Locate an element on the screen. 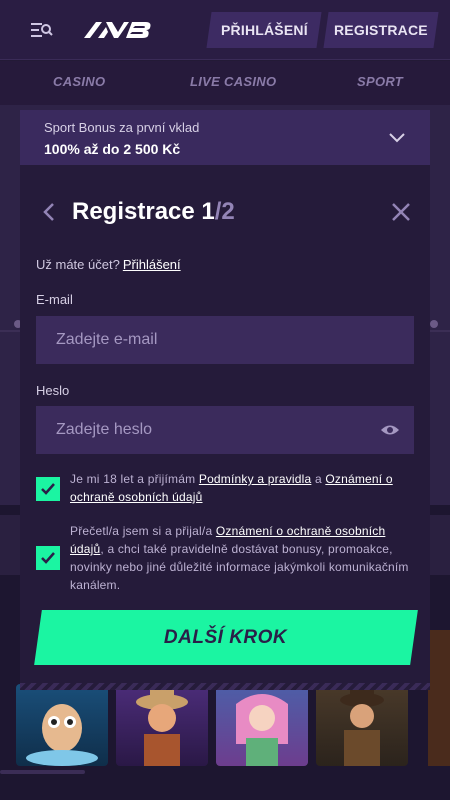 The width and height of the screenshot is (450, 800). top-header: PŘIHLÁŠENÍ REGISTRACE is located at coordinates (225, 30).